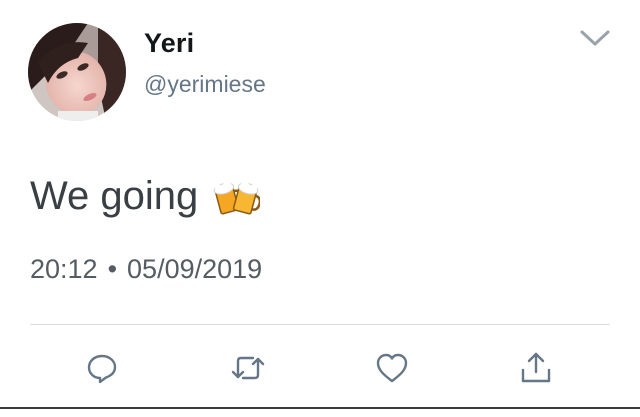 This screenshot has height=417, width=640. I want to click on retweet-button, so click(248, 368).